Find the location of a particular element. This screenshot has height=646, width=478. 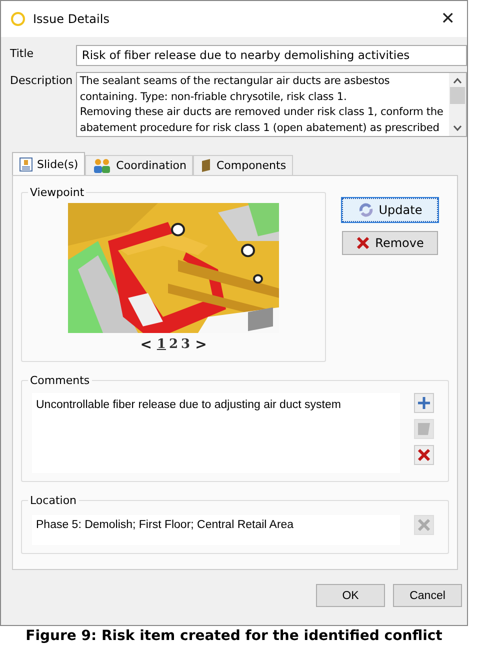

scrollbar-thumb is located at coordinates (457, 95).